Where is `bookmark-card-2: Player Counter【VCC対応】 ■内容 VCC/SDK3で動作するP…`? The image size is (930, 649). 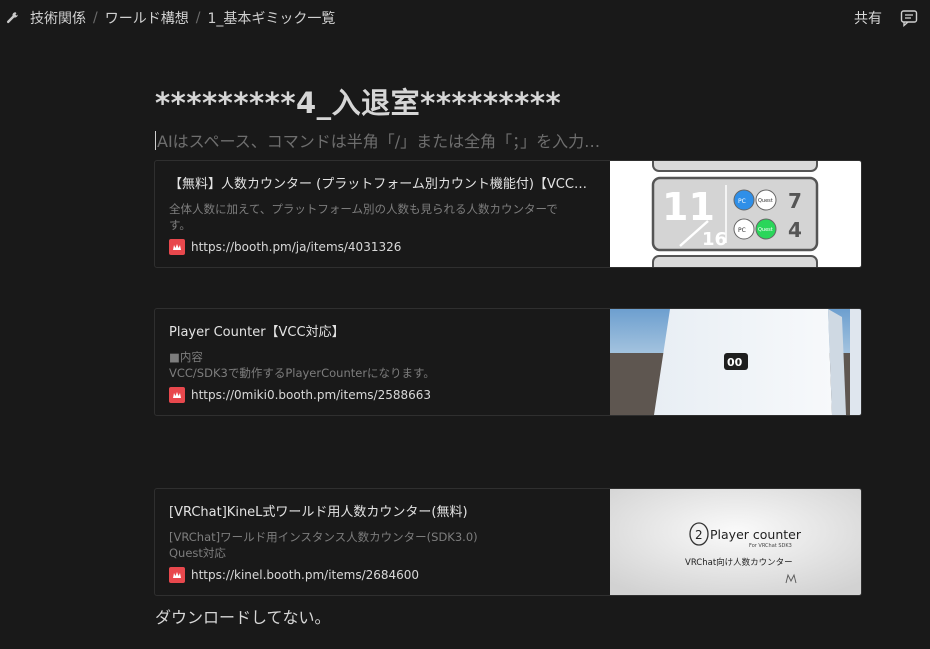 bookmark-card-2: Player Counter【VCC対応】 ■内容 VCC/SDK3で動作するP… is located at coordinates (508, 362).